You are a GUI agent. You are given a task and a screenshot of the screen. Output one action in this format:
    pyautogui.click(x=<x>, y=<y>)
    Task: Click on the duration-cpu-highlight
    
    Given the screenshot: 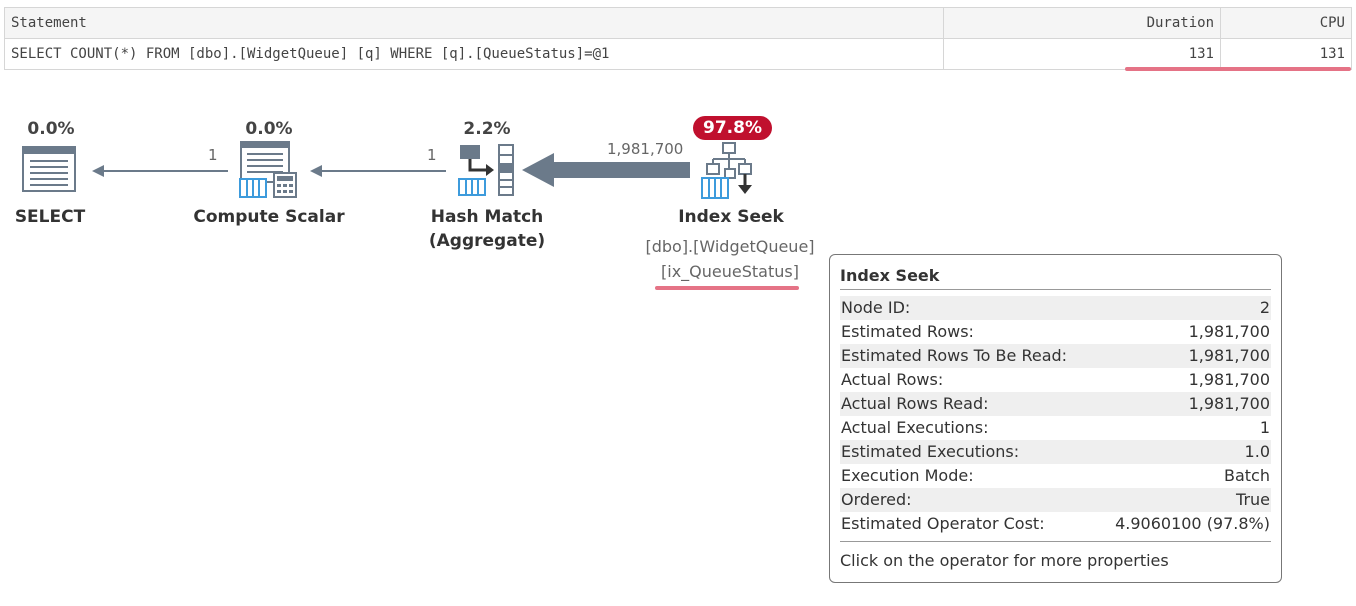 What is the action you would take?
    pyautogui.click(x=1238, y=69)
    